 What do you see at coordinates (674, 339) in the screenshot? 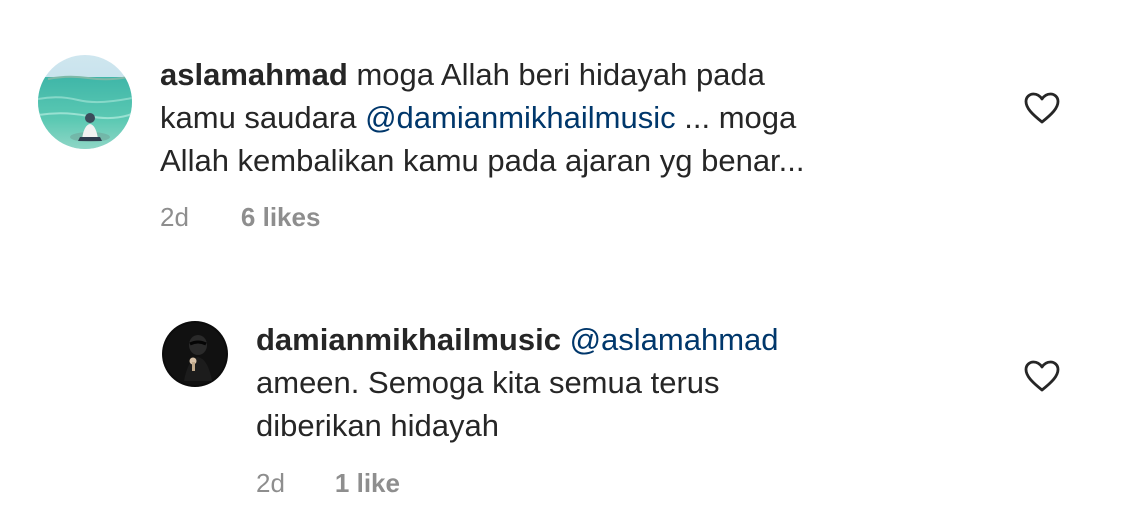
I see `mention-link: @aslamahmad` at bounding box center [674, 339].